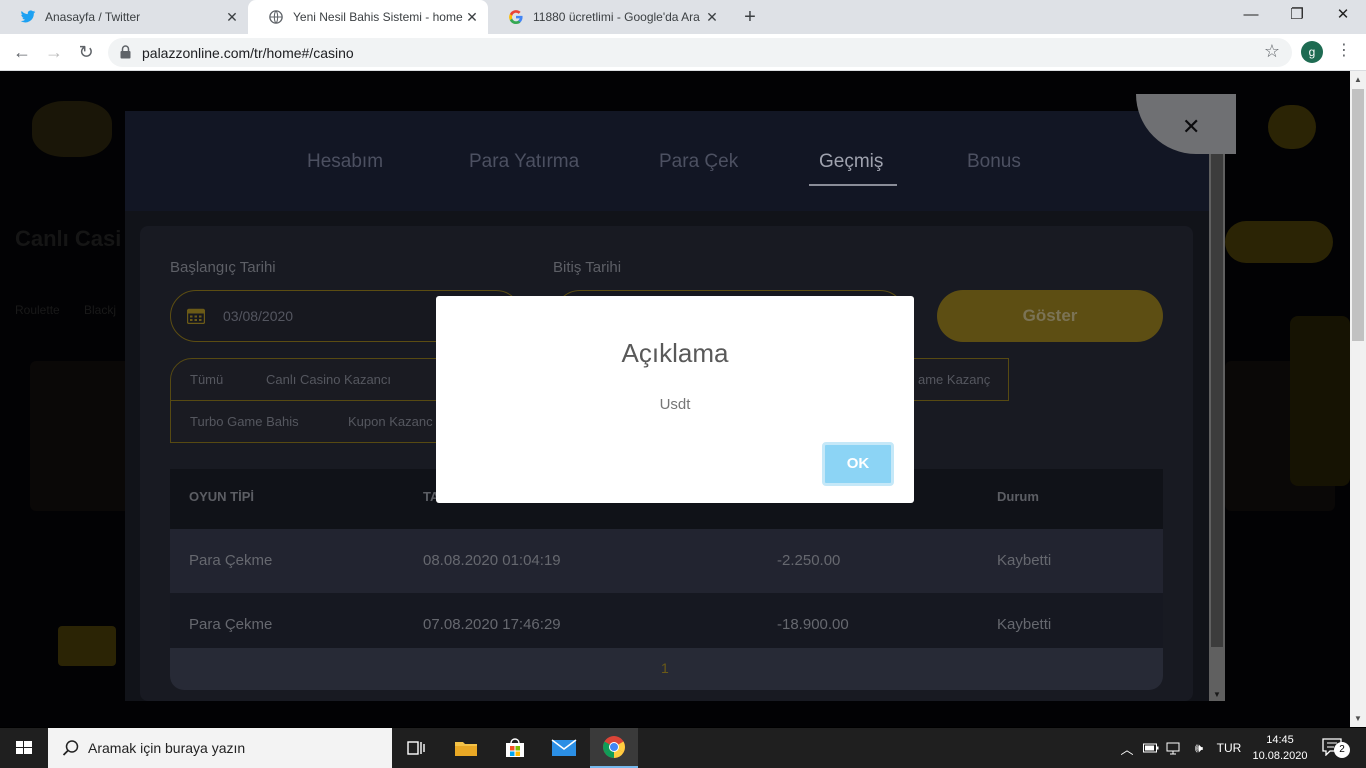 This screenshot has height=768, width=1366. What do you see at coordinates (378, 17) in the screenshot?
I see `tab-title: Yeni Nesil Bahis Sistemi - home` at bounding box center [378, 17].